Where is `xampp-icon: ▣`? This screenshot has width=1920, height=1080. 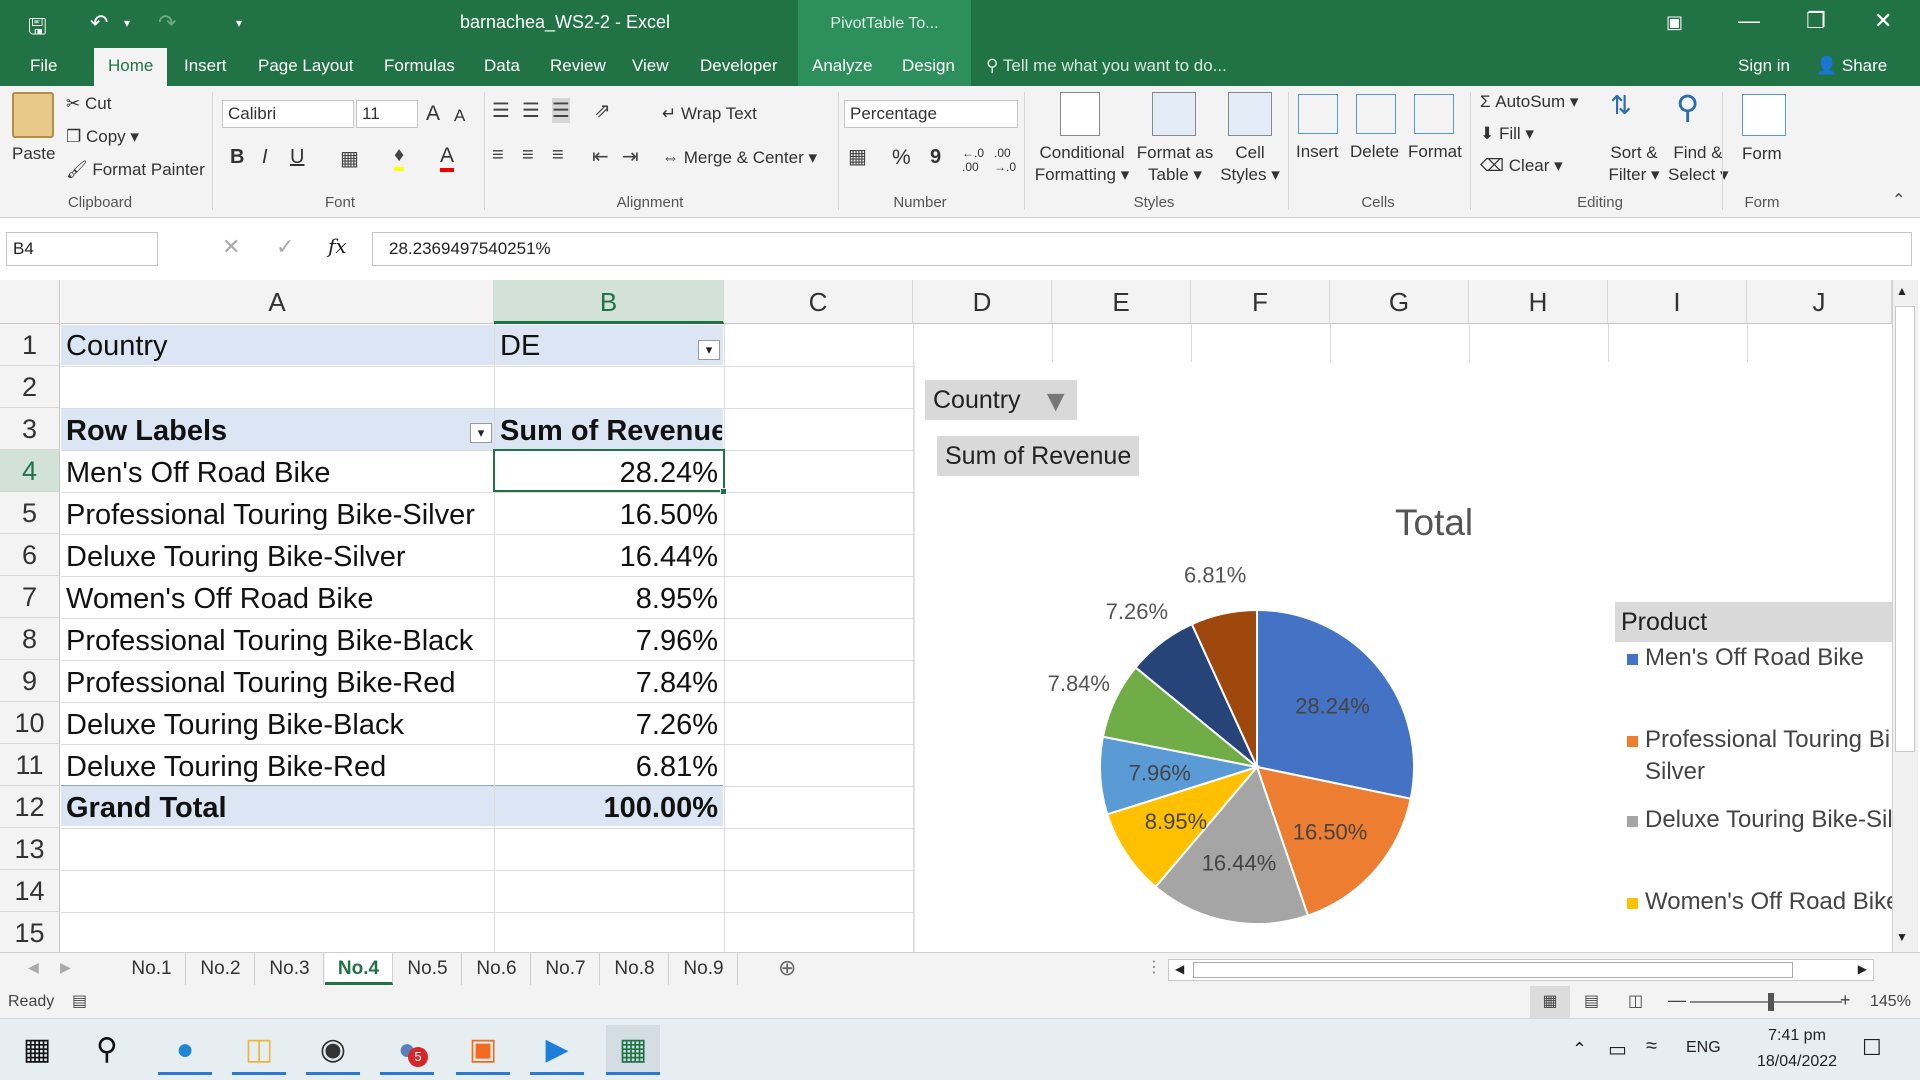 xampp-icon: ▣ is located at coordinates (483, 1050).